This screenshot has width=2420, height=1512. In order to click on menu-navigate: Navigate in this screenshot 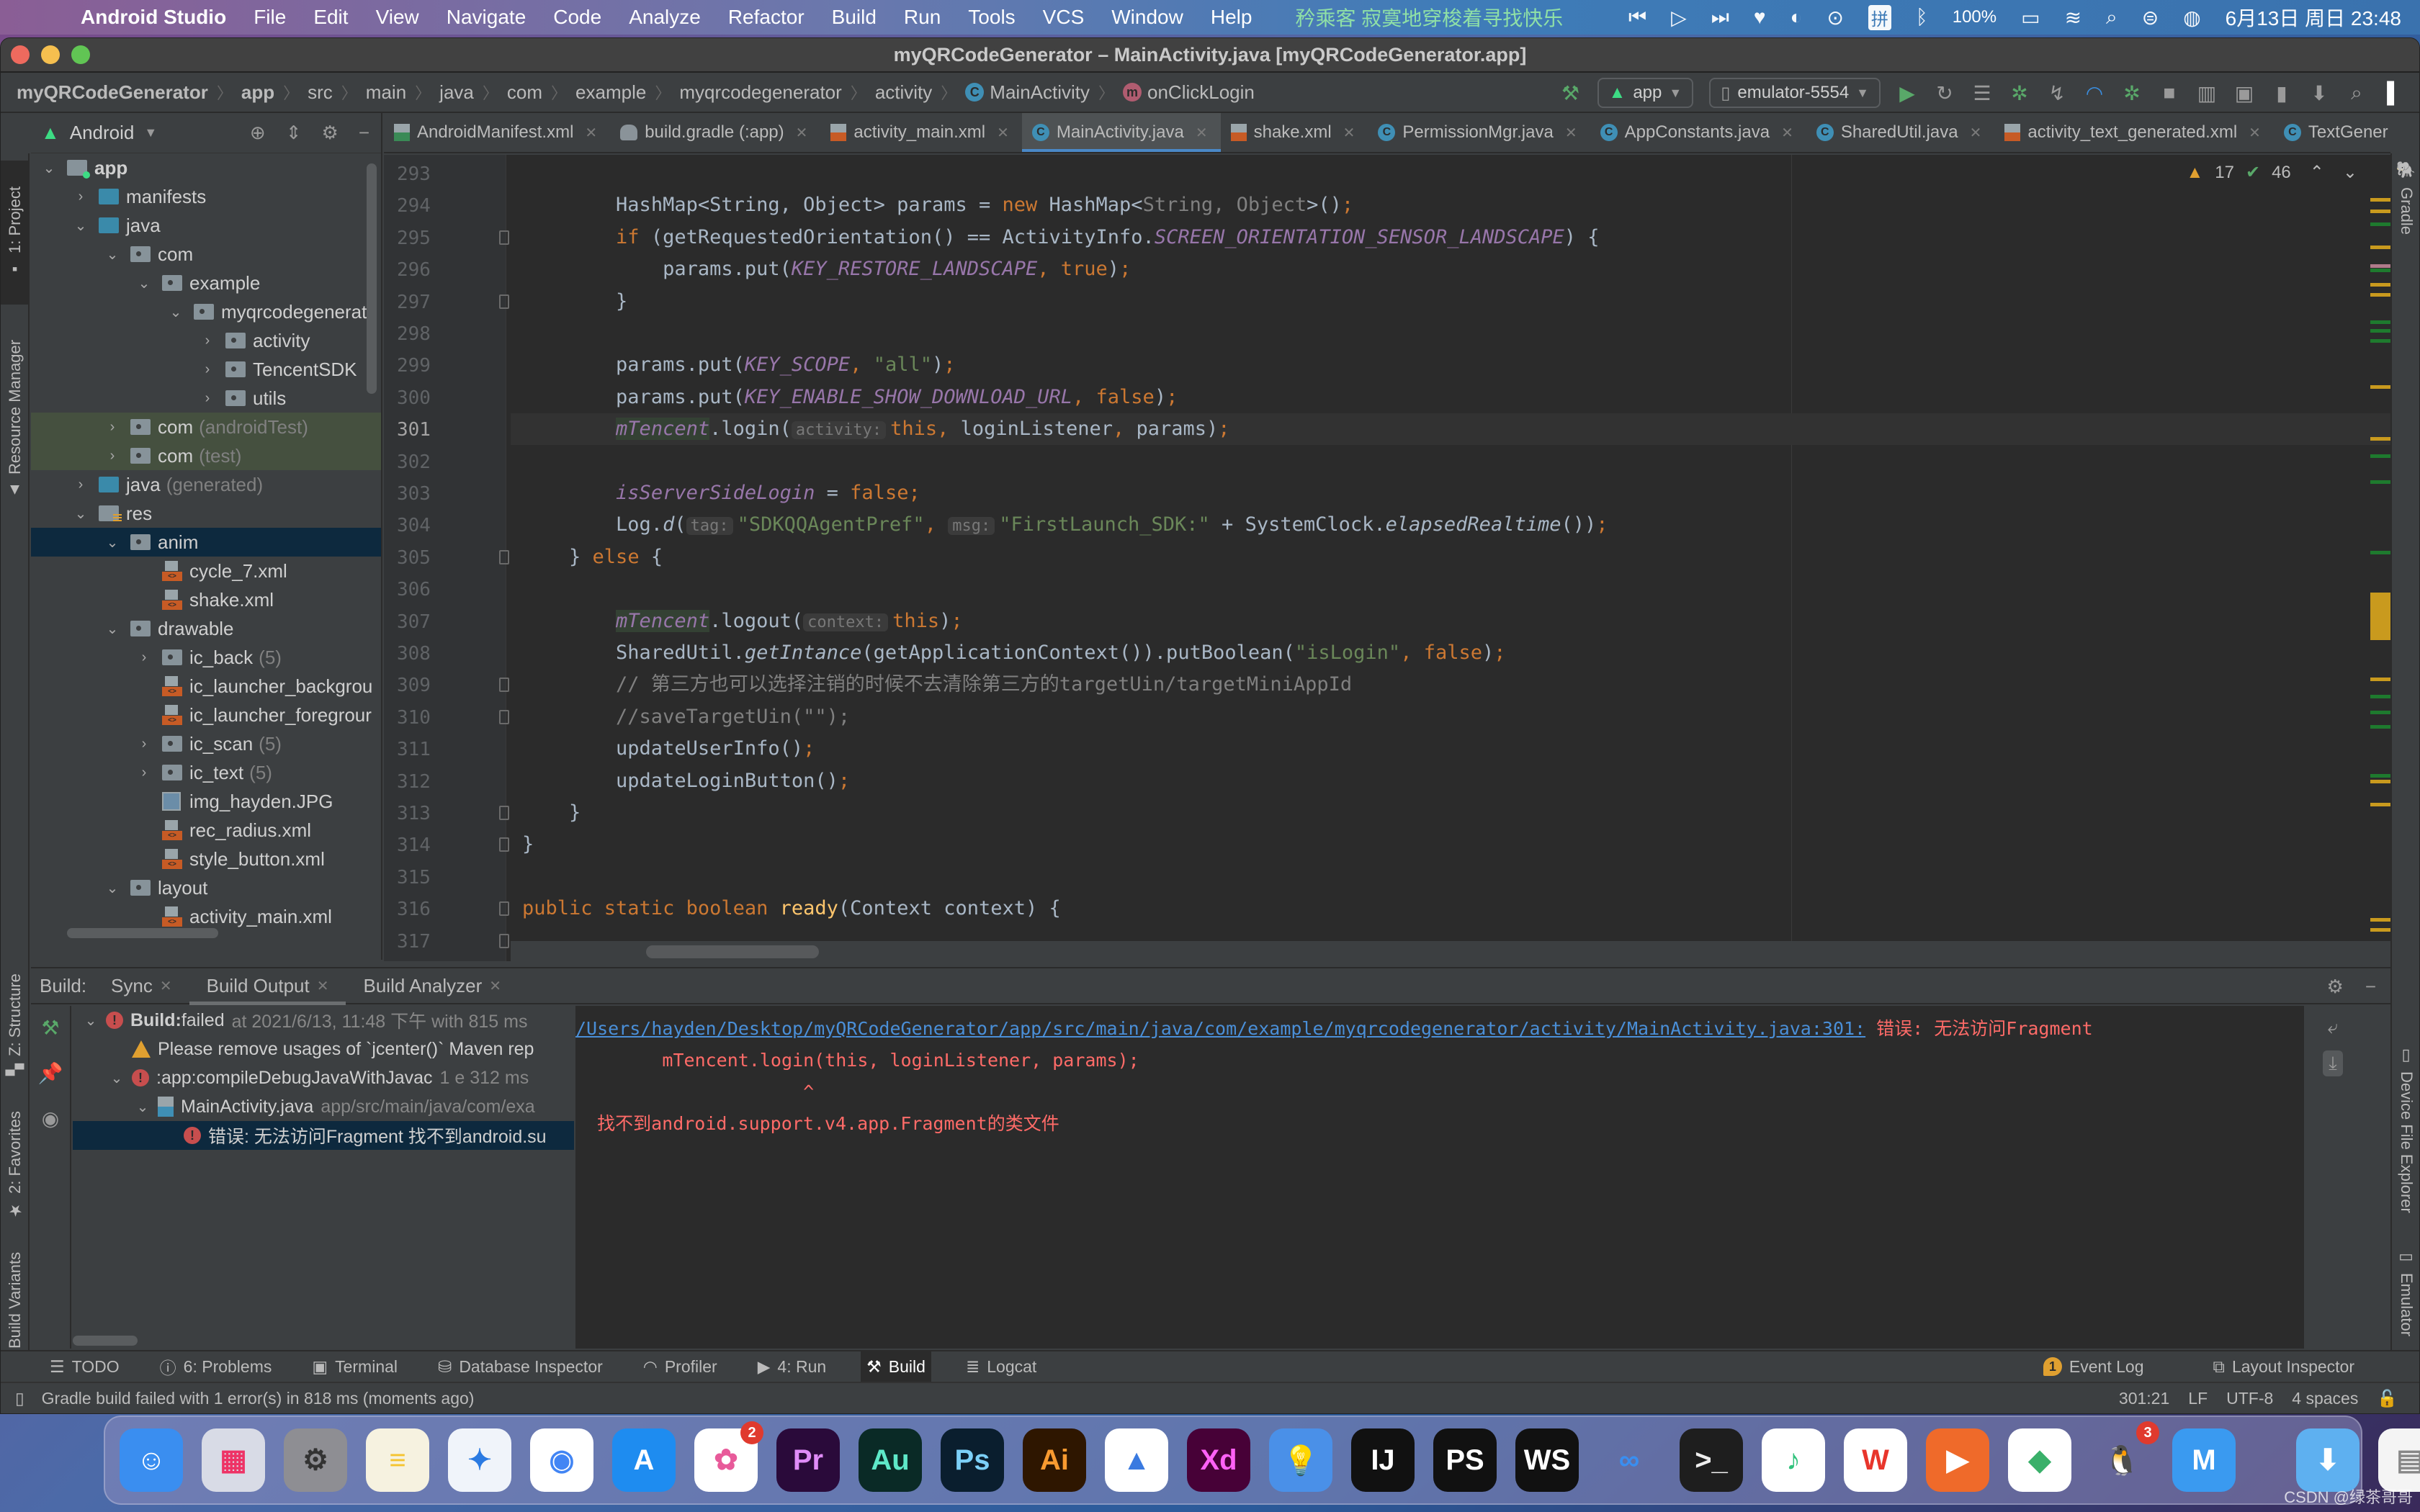, I will do `click(486, 17)`.